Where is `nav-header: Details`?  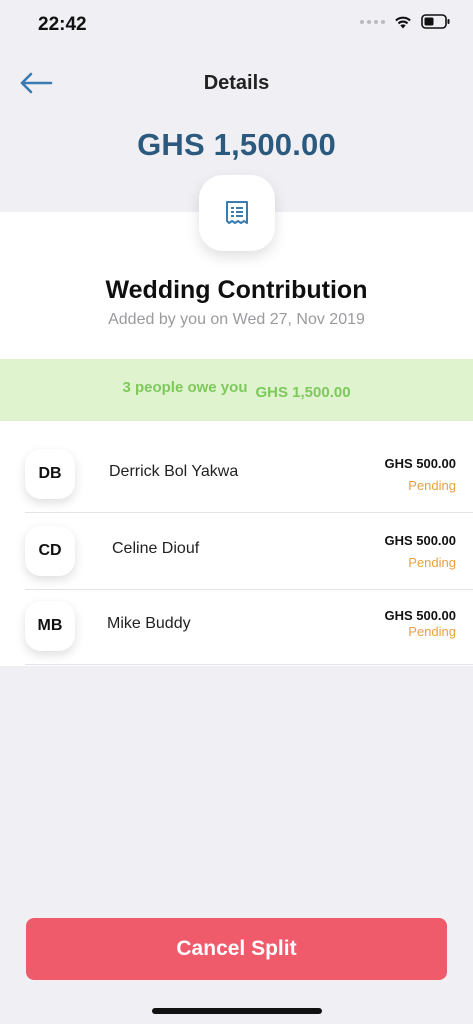 nav-header: Details is located at coordinates (236, 84).